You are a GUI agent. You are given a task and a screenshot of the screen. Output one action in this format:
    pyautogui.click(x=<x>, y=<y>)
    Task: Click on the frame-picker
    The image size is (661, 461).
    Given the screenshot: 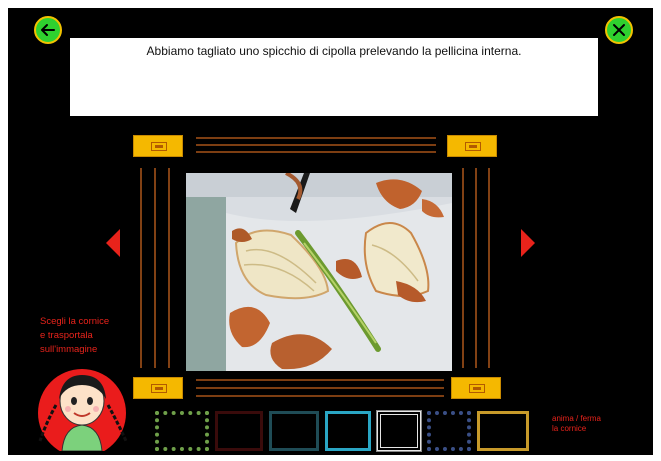 What is the action you would take?
    pyautogui.click(x=342, y=432)
    